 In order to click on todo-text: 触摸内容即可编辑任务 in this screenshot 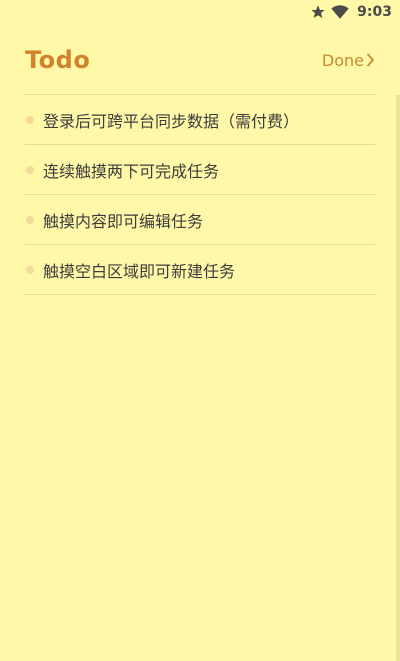, I will do `click(123, 221)`.